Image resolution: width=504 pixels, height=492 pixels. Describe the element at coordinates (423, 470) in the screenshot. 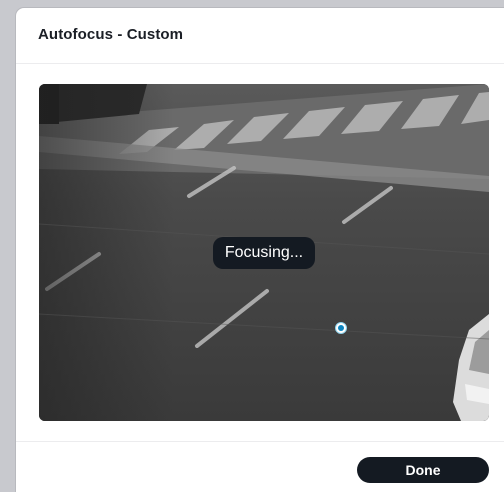

I see `done-button: Done` at that location.